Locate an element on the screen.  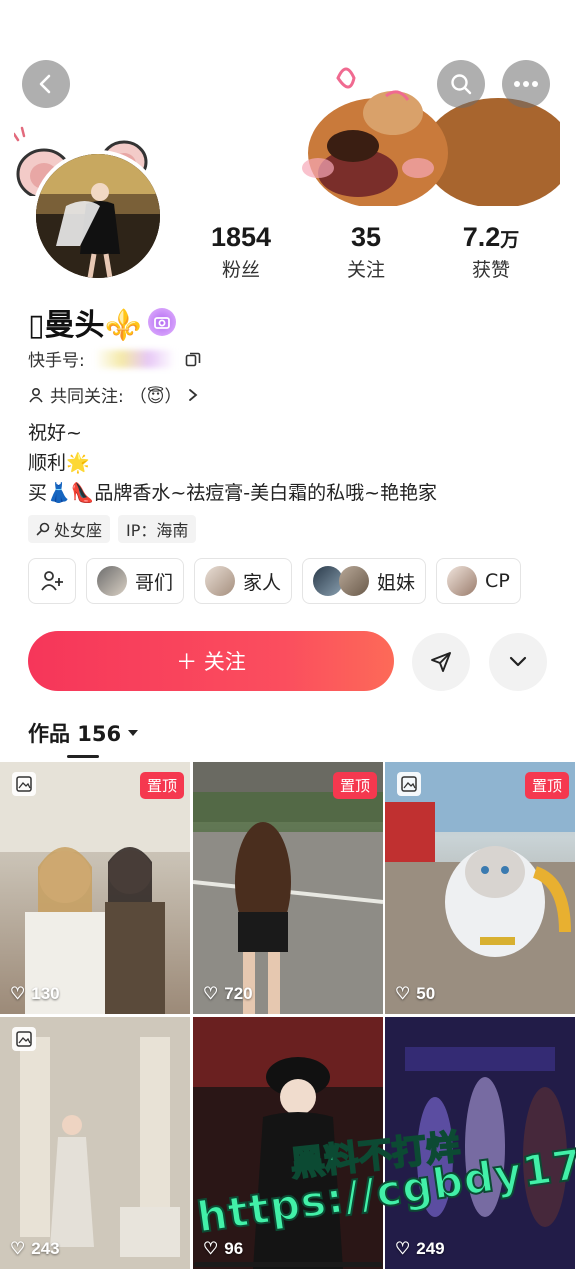
camera-badge-icon is located at coordinates (161, 322).